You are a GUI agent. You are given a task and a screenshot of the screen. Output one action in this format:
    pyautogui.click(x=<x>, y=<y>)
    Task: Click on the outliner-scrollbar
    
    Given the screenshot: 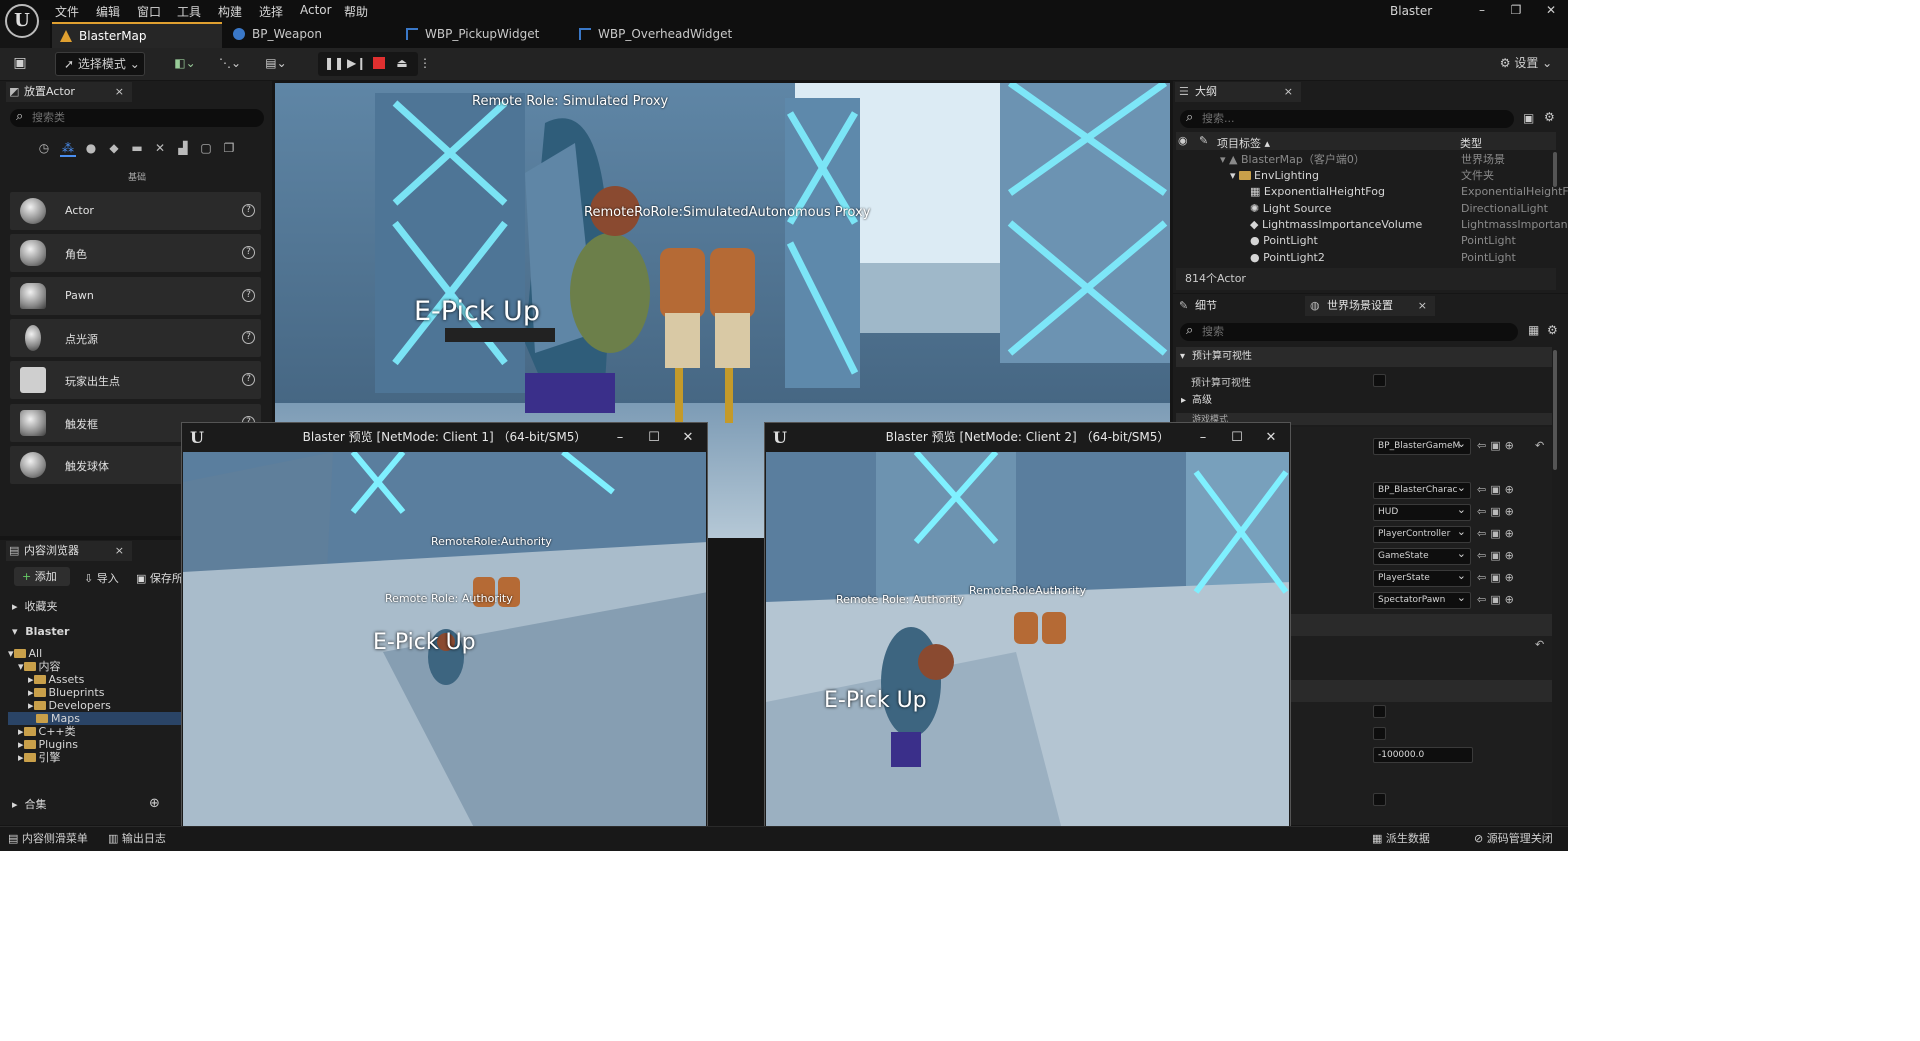 What is the action you would take?
    pyautogui.click(x=1555, y=169)
    